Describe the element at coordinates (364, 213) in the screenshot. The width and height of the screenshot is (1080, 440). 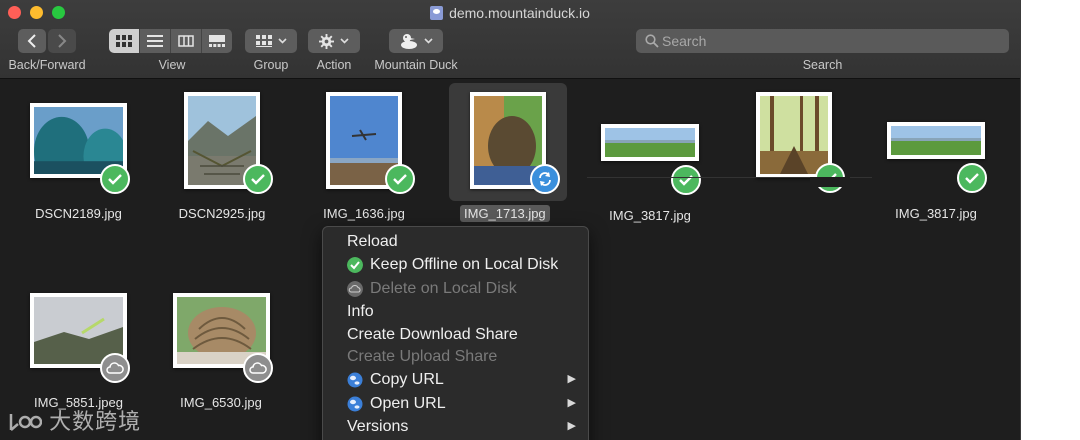
I see `file-name: IMG_1636.jpg` at that location.